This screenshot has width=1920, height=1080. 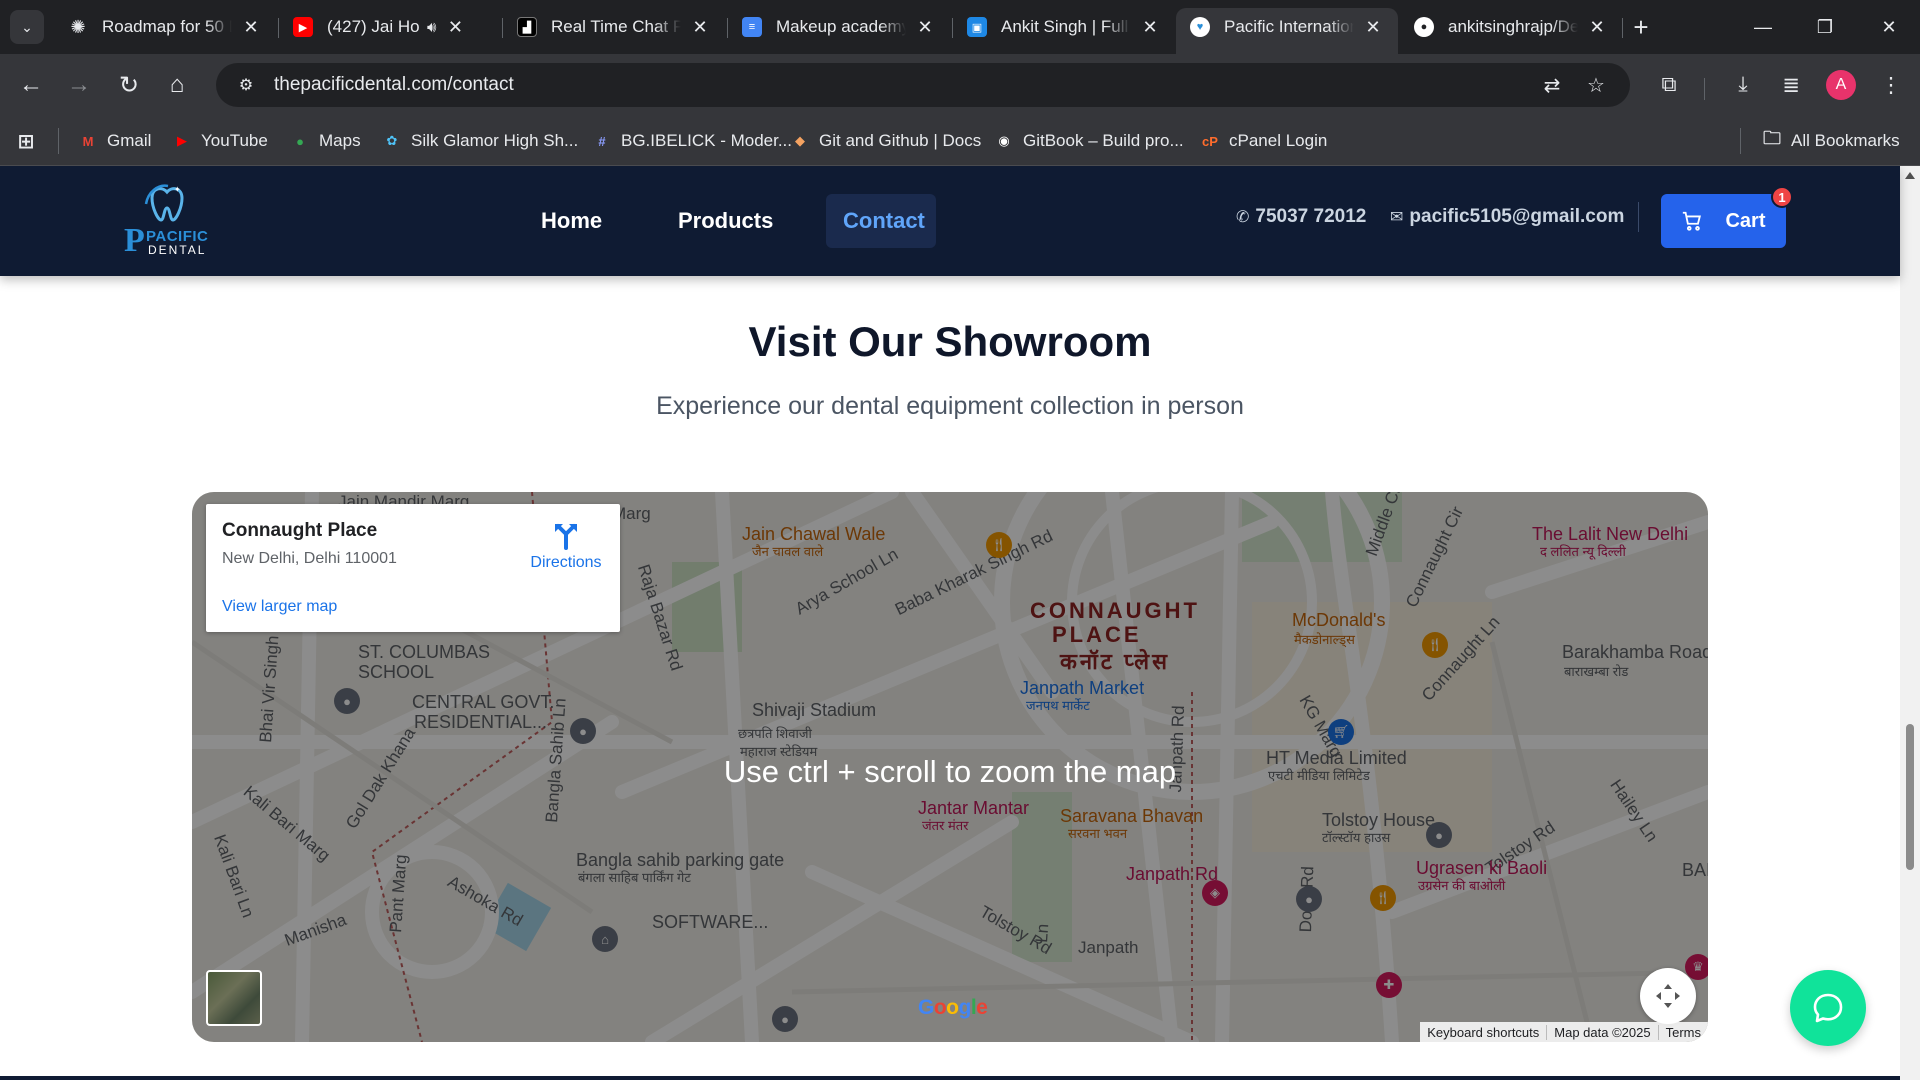 What do you see at coordinates (1669, 85) in the screenshot?
I see `extensions-icon: ⧉` at bounding box center [1669, 85].